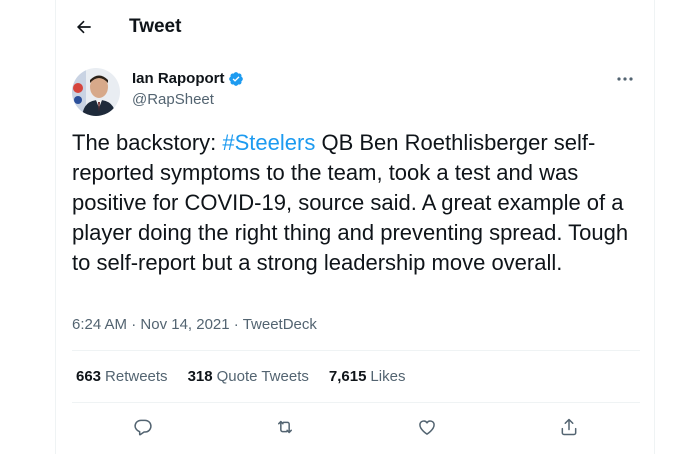  I want to click on like-icon, so click(427, 427).